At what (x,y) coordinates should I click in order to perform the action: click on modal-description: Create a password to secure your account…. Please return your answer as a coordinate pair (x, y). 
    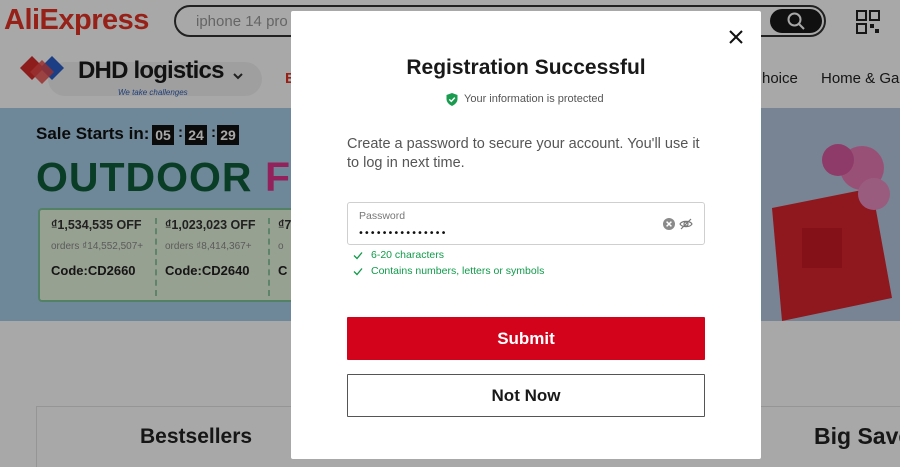
    Looking at the image, I should click on (523, 153).